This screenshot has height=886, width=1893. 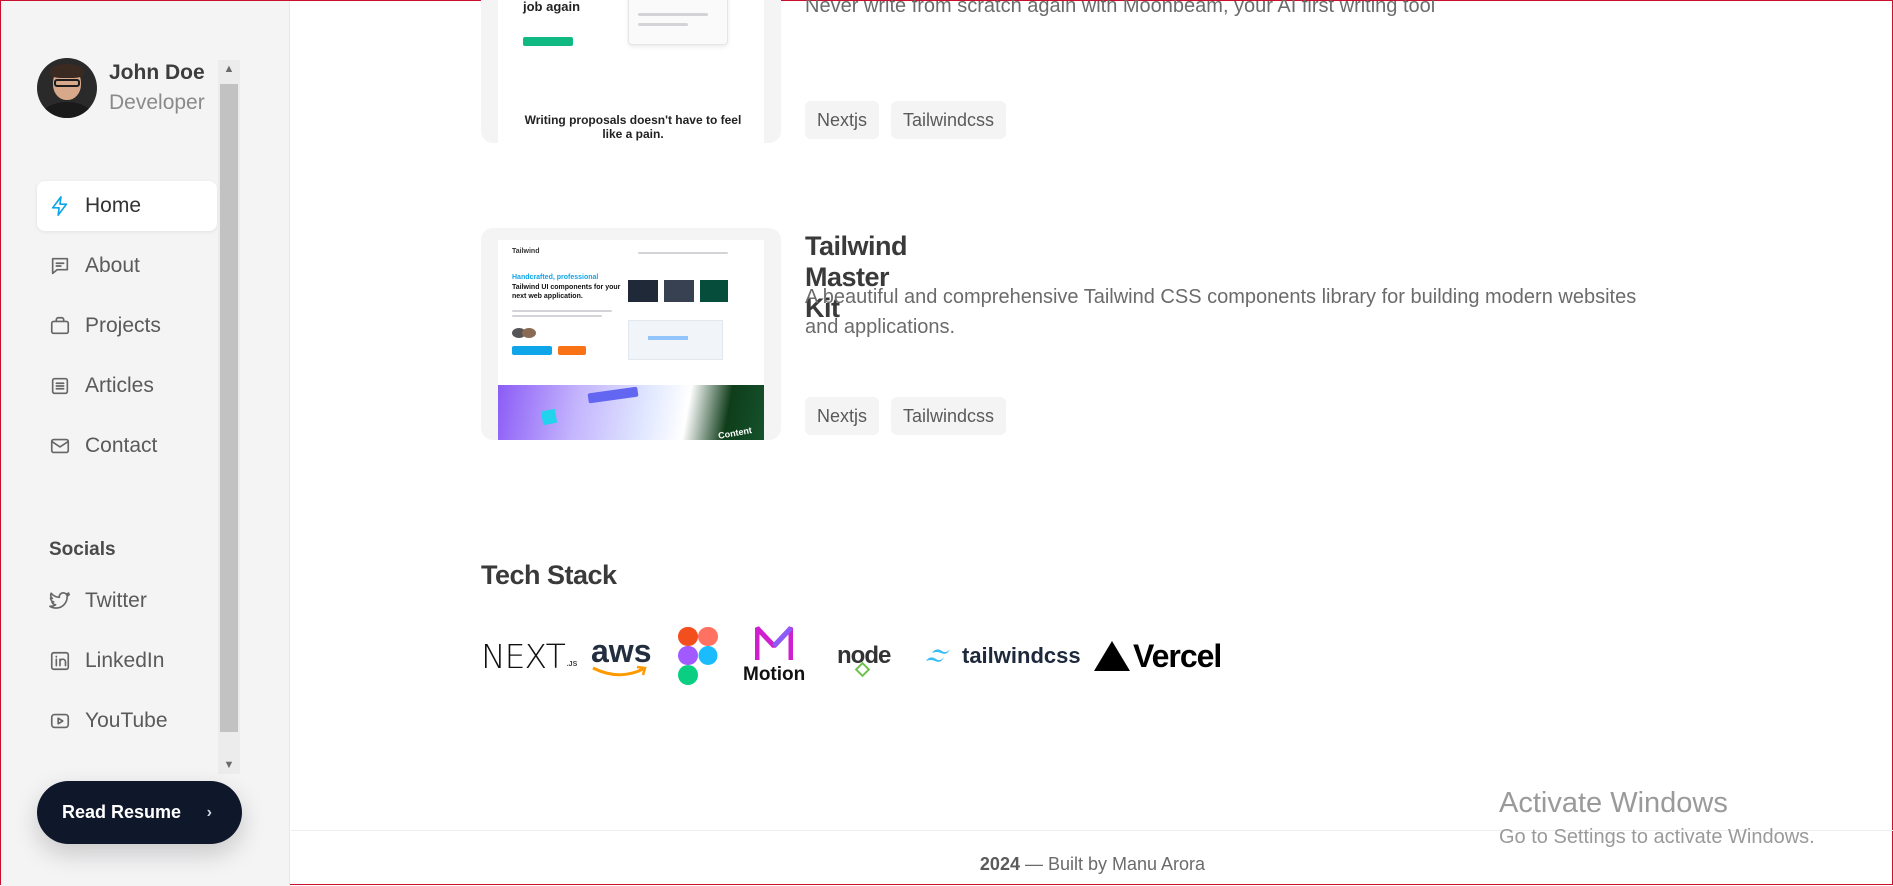 I want to click on profile-name: John Doe, so click(x=157, y=72).